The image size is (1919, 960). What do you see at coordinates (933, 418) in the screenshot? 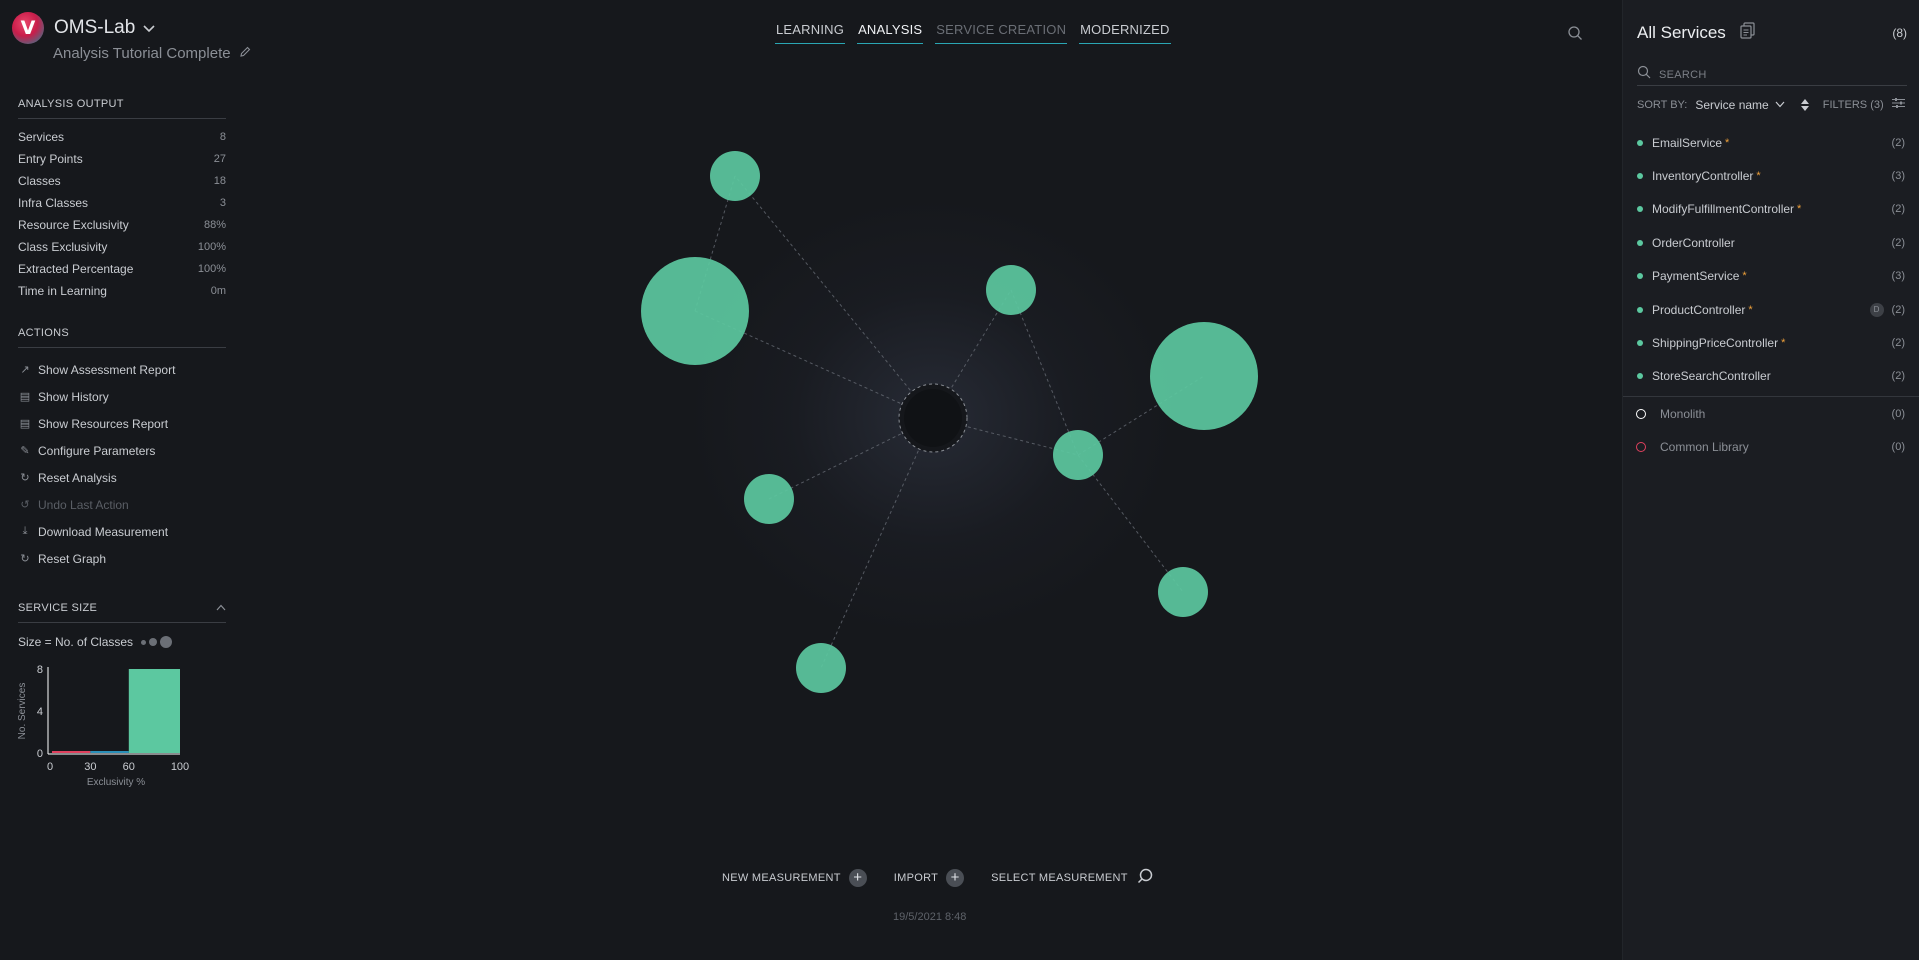
I see `monolith-center-core` at bounding box center [933, 418].